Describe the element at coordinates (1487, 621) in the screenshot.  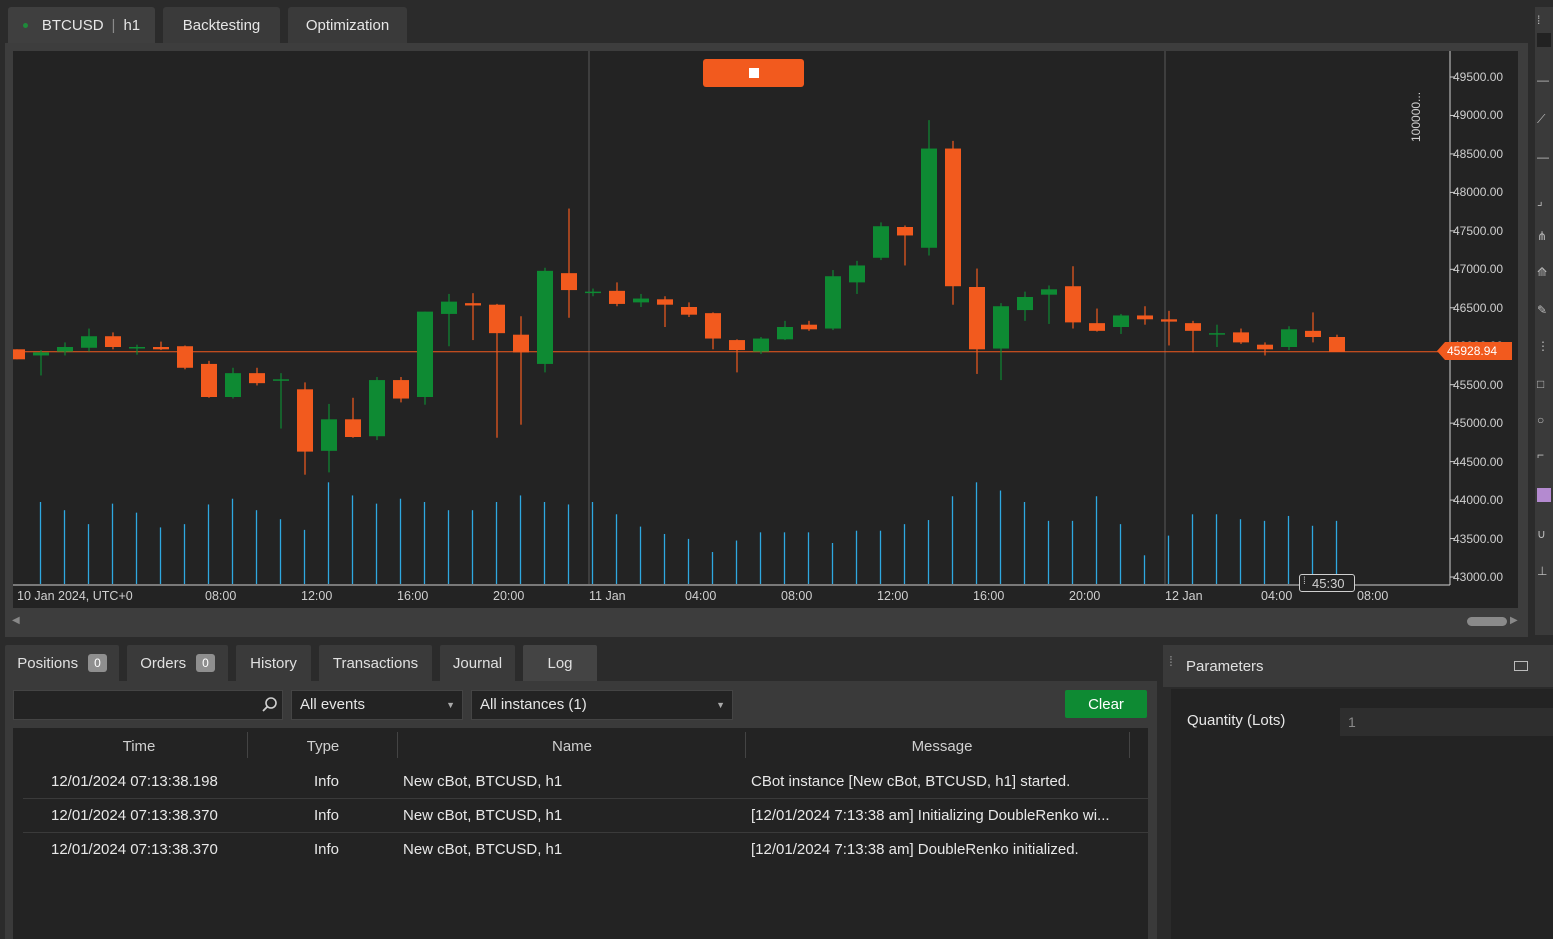
I see `chart-scrollbar-thumb` at that location.